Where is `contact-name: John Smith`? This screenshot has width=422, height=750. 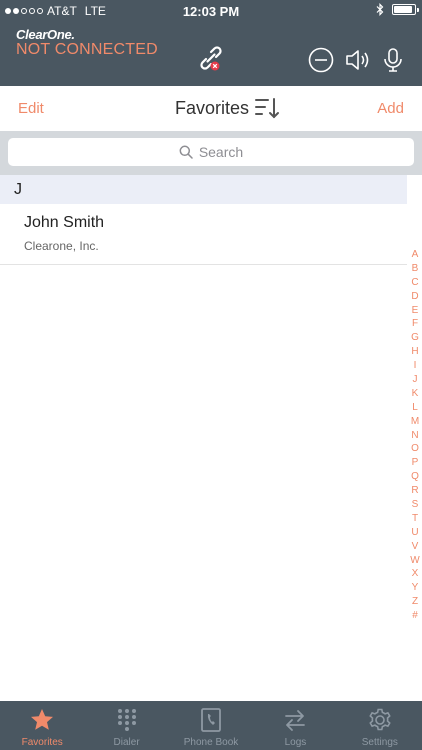 contact-name: John Smith is located at coordinates (64, 222).